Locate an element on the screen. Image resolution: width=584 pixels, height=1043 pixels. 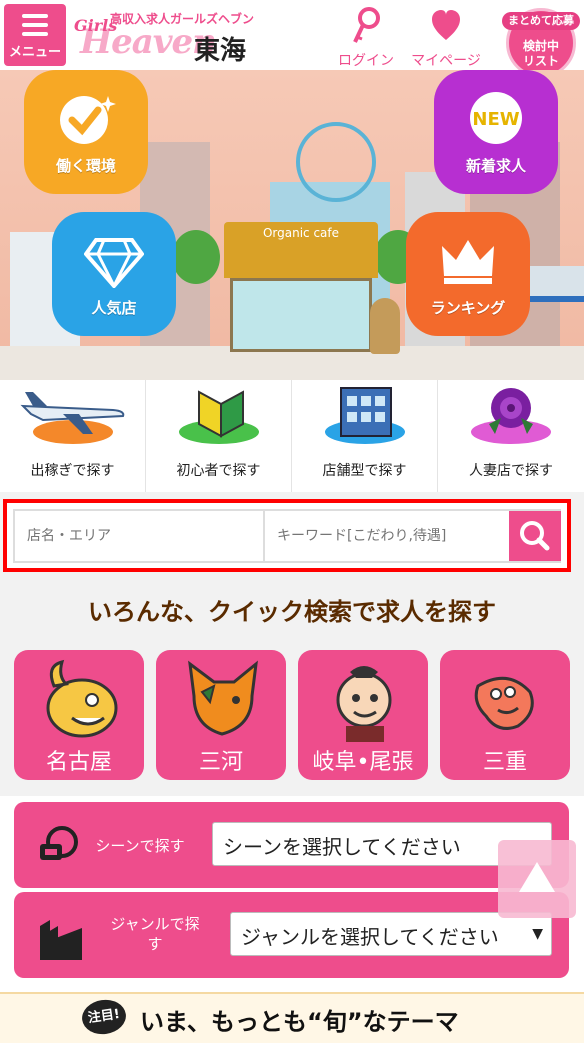
category-store-type: 店舗型で探す is located at coordinates (365, 436).